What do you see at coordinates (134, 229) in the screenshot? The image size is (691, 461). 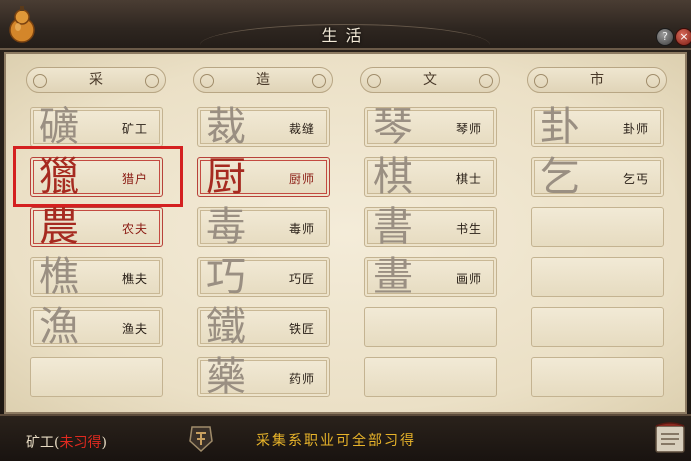 I see `skill-label: 农夫` at bounding box center [134, 229].